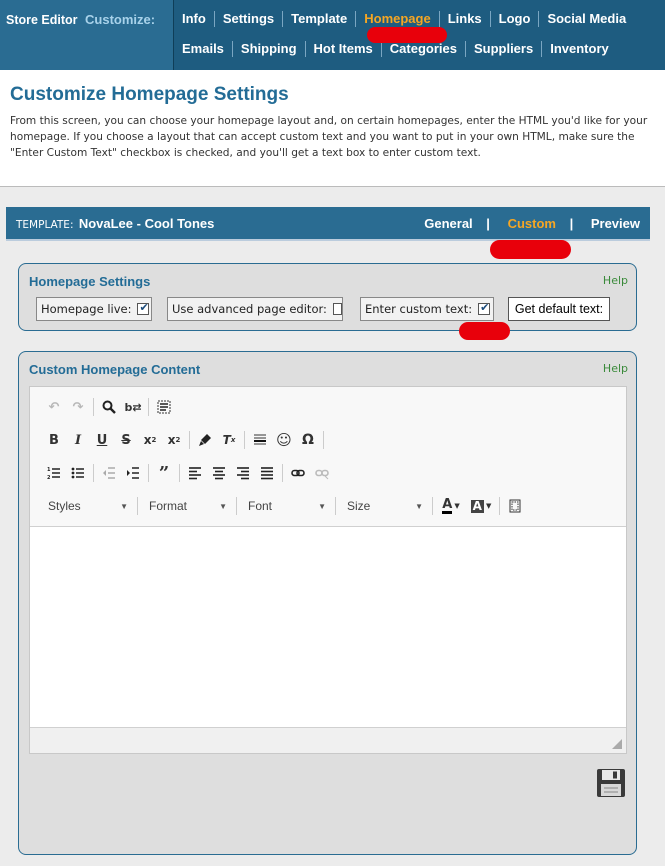 This screenshot has height=866, width=665. What do you see at coordinates (359, 506) in the screenshot?
I see `size-dropdown-label: Size` at bounding box center [359, 506].